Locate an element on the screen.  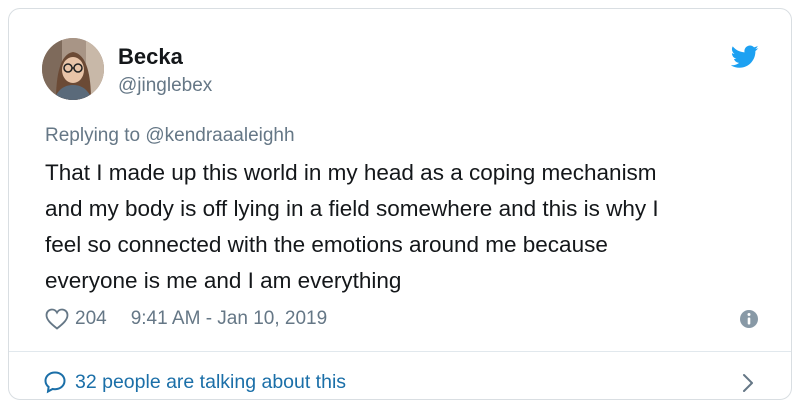
conversation-link: 32 people are talking about this is located at coordinates (194, 382).